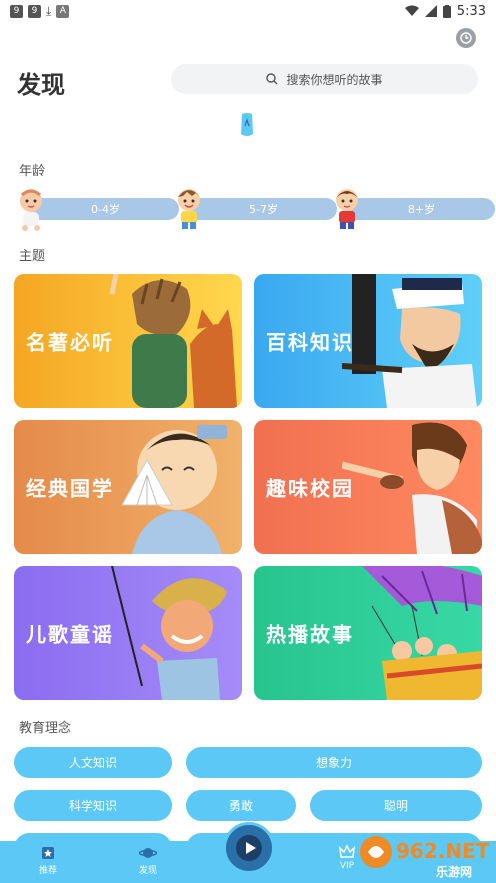  I want to click on education-tag: 人文知识, so click(93, 762).